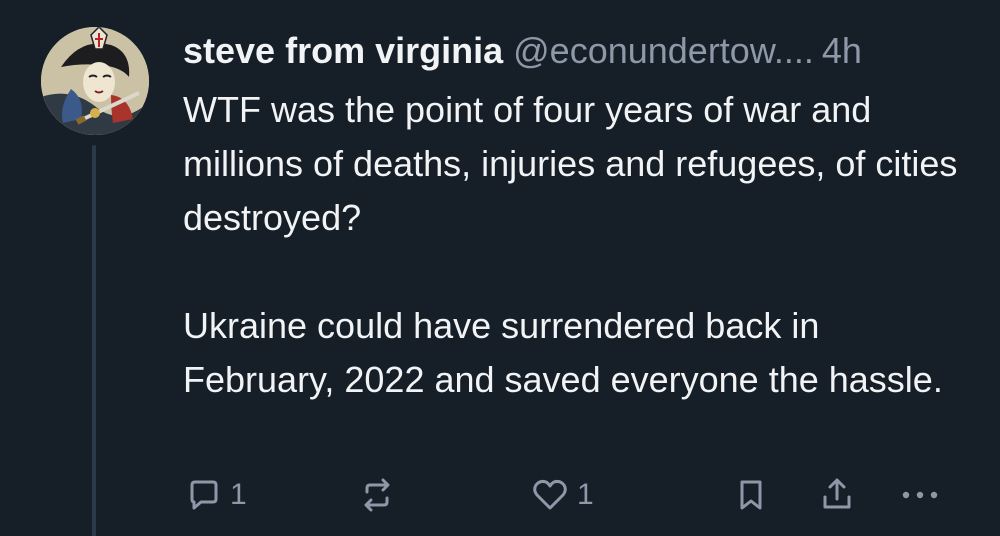  Describe the element at coordinates (842, 50) in the screenshot. I see `post-timestamp: 4h` at that location.